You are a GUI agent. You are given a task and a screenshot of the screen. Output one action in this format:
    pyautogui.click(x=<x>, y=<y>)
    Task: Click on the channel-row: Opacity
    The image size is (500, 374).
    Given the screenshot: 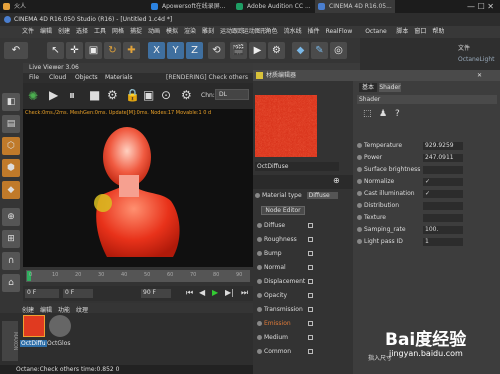 What is the action you would take?
    pyautogui.click(x=287, y=296)
    